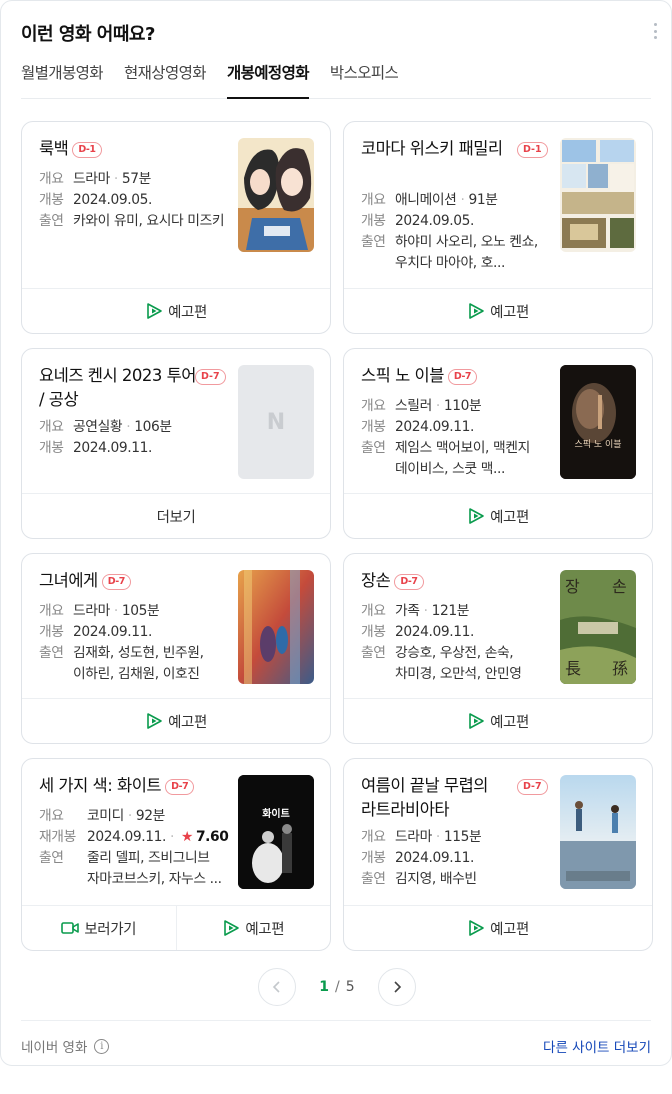 This screenshot has width=672, height=1094. I want to click on more-sites-link: 다른 사이트 더보기, so click(597, 1046).